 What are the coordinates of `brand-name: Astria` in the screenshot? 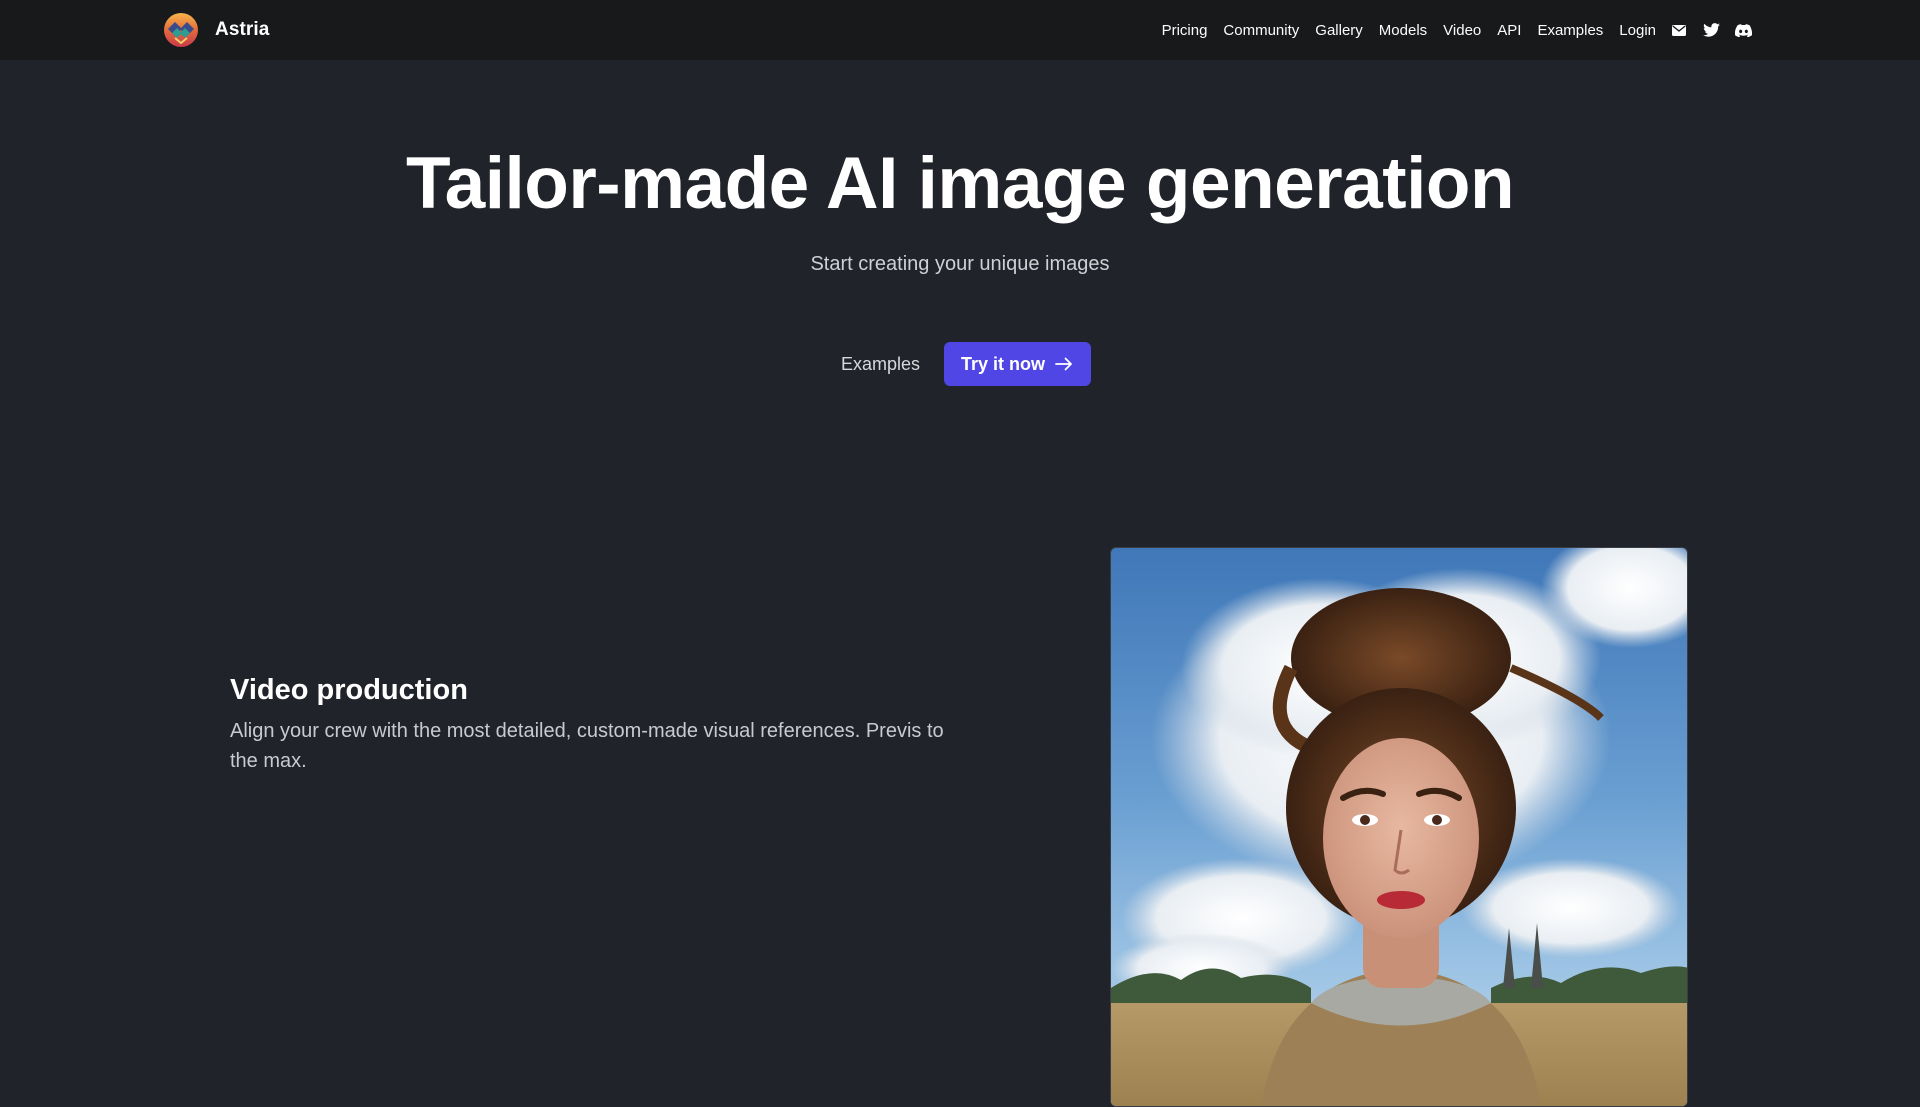 It's located at (242, 29).